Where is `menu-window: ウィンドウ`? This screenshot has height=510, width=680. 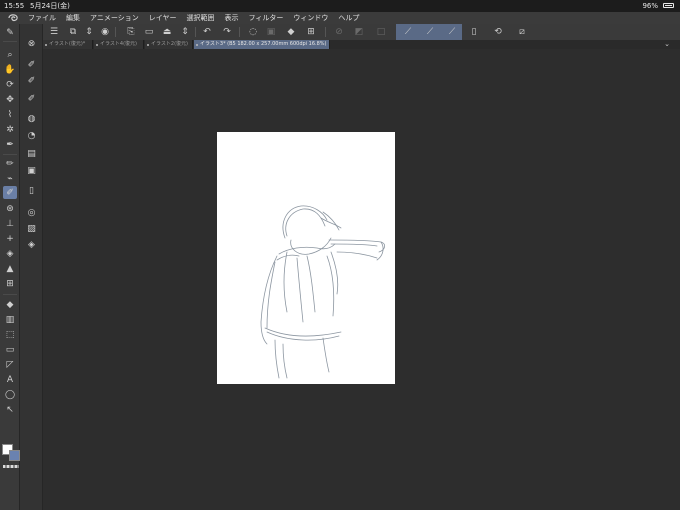
menu-window: ウィンドウ is located at coordinates (310, 18).